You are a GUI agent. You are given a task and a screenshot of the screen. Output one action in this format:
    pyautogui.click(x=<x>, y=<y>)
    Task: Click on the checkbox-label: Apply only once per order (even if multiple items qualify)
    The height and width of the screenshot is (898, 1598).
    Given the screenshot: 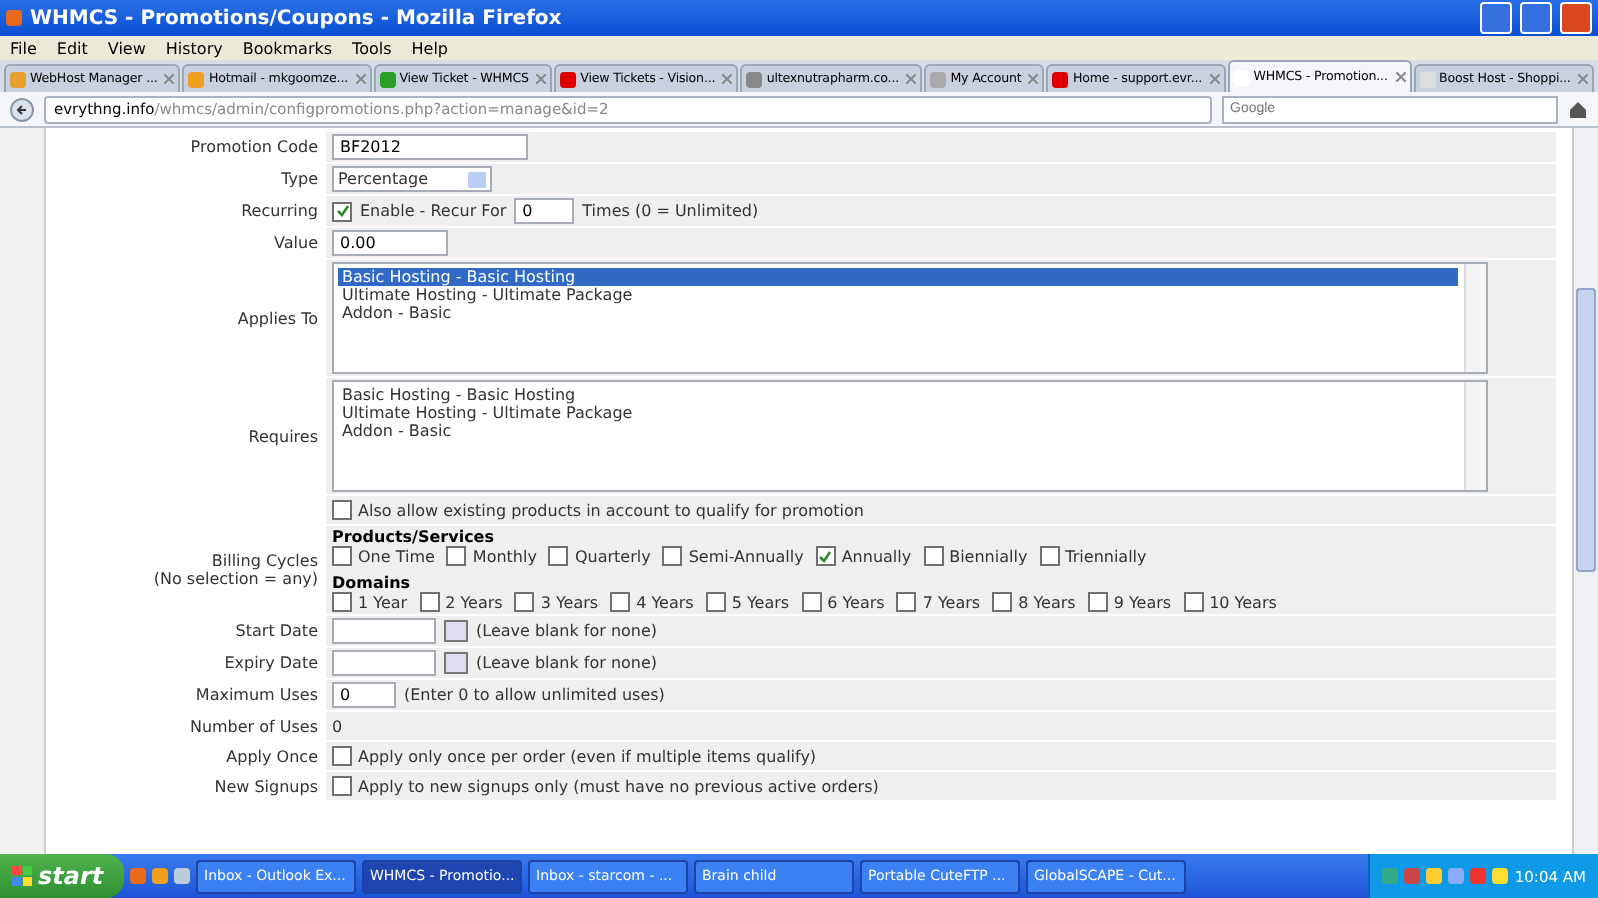 What is the action you would take?
    pyautogui.click(x=587, y=756)
    